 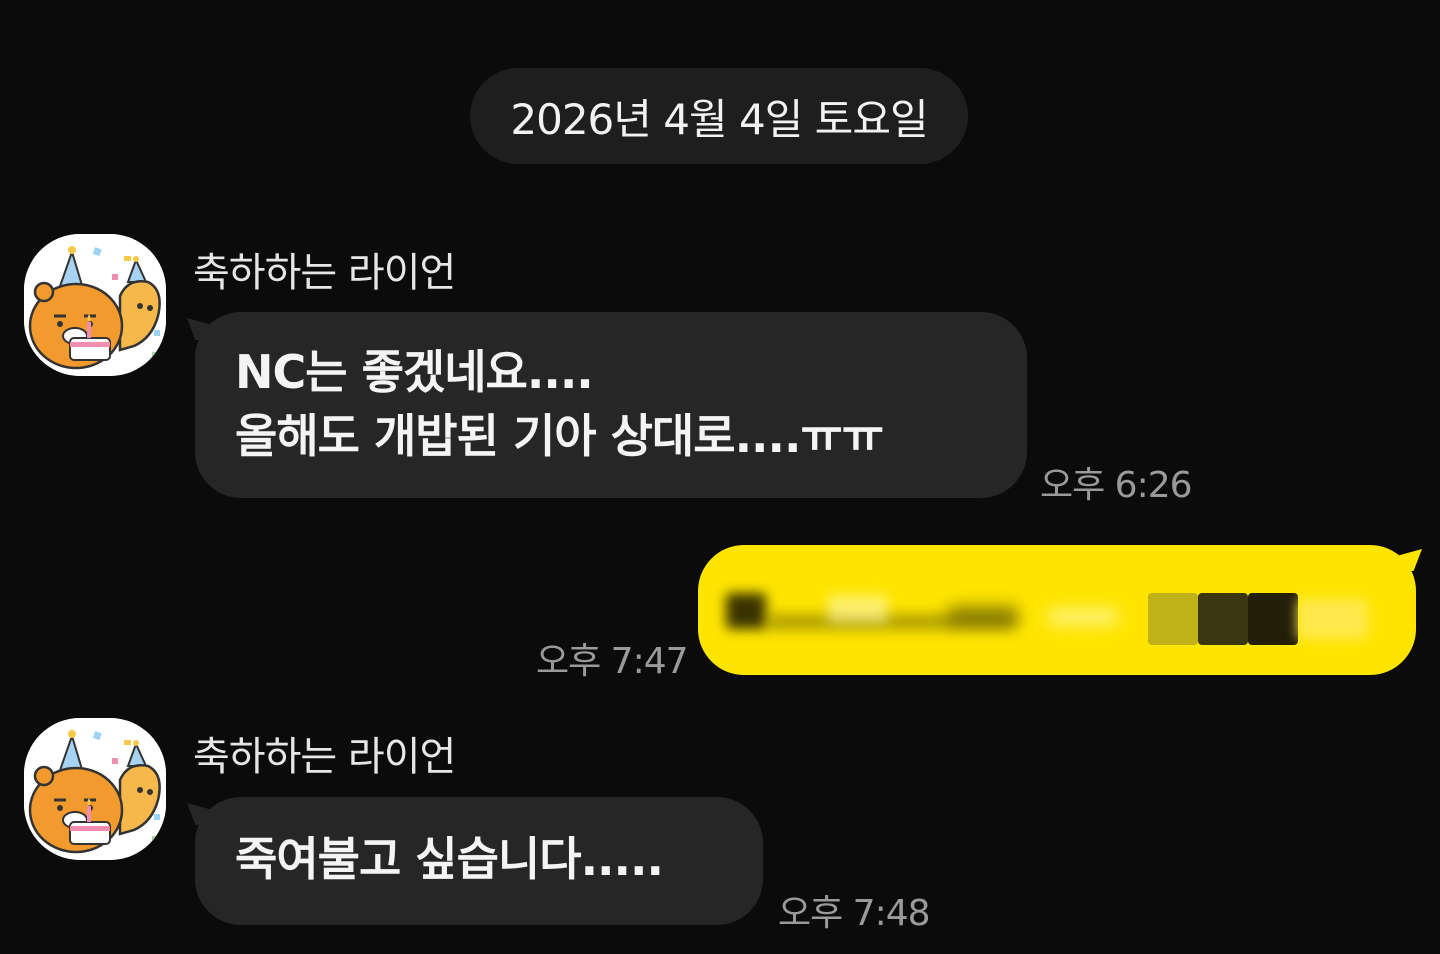 I want to click on redacted-message-text, so click(x=1048, y=610).